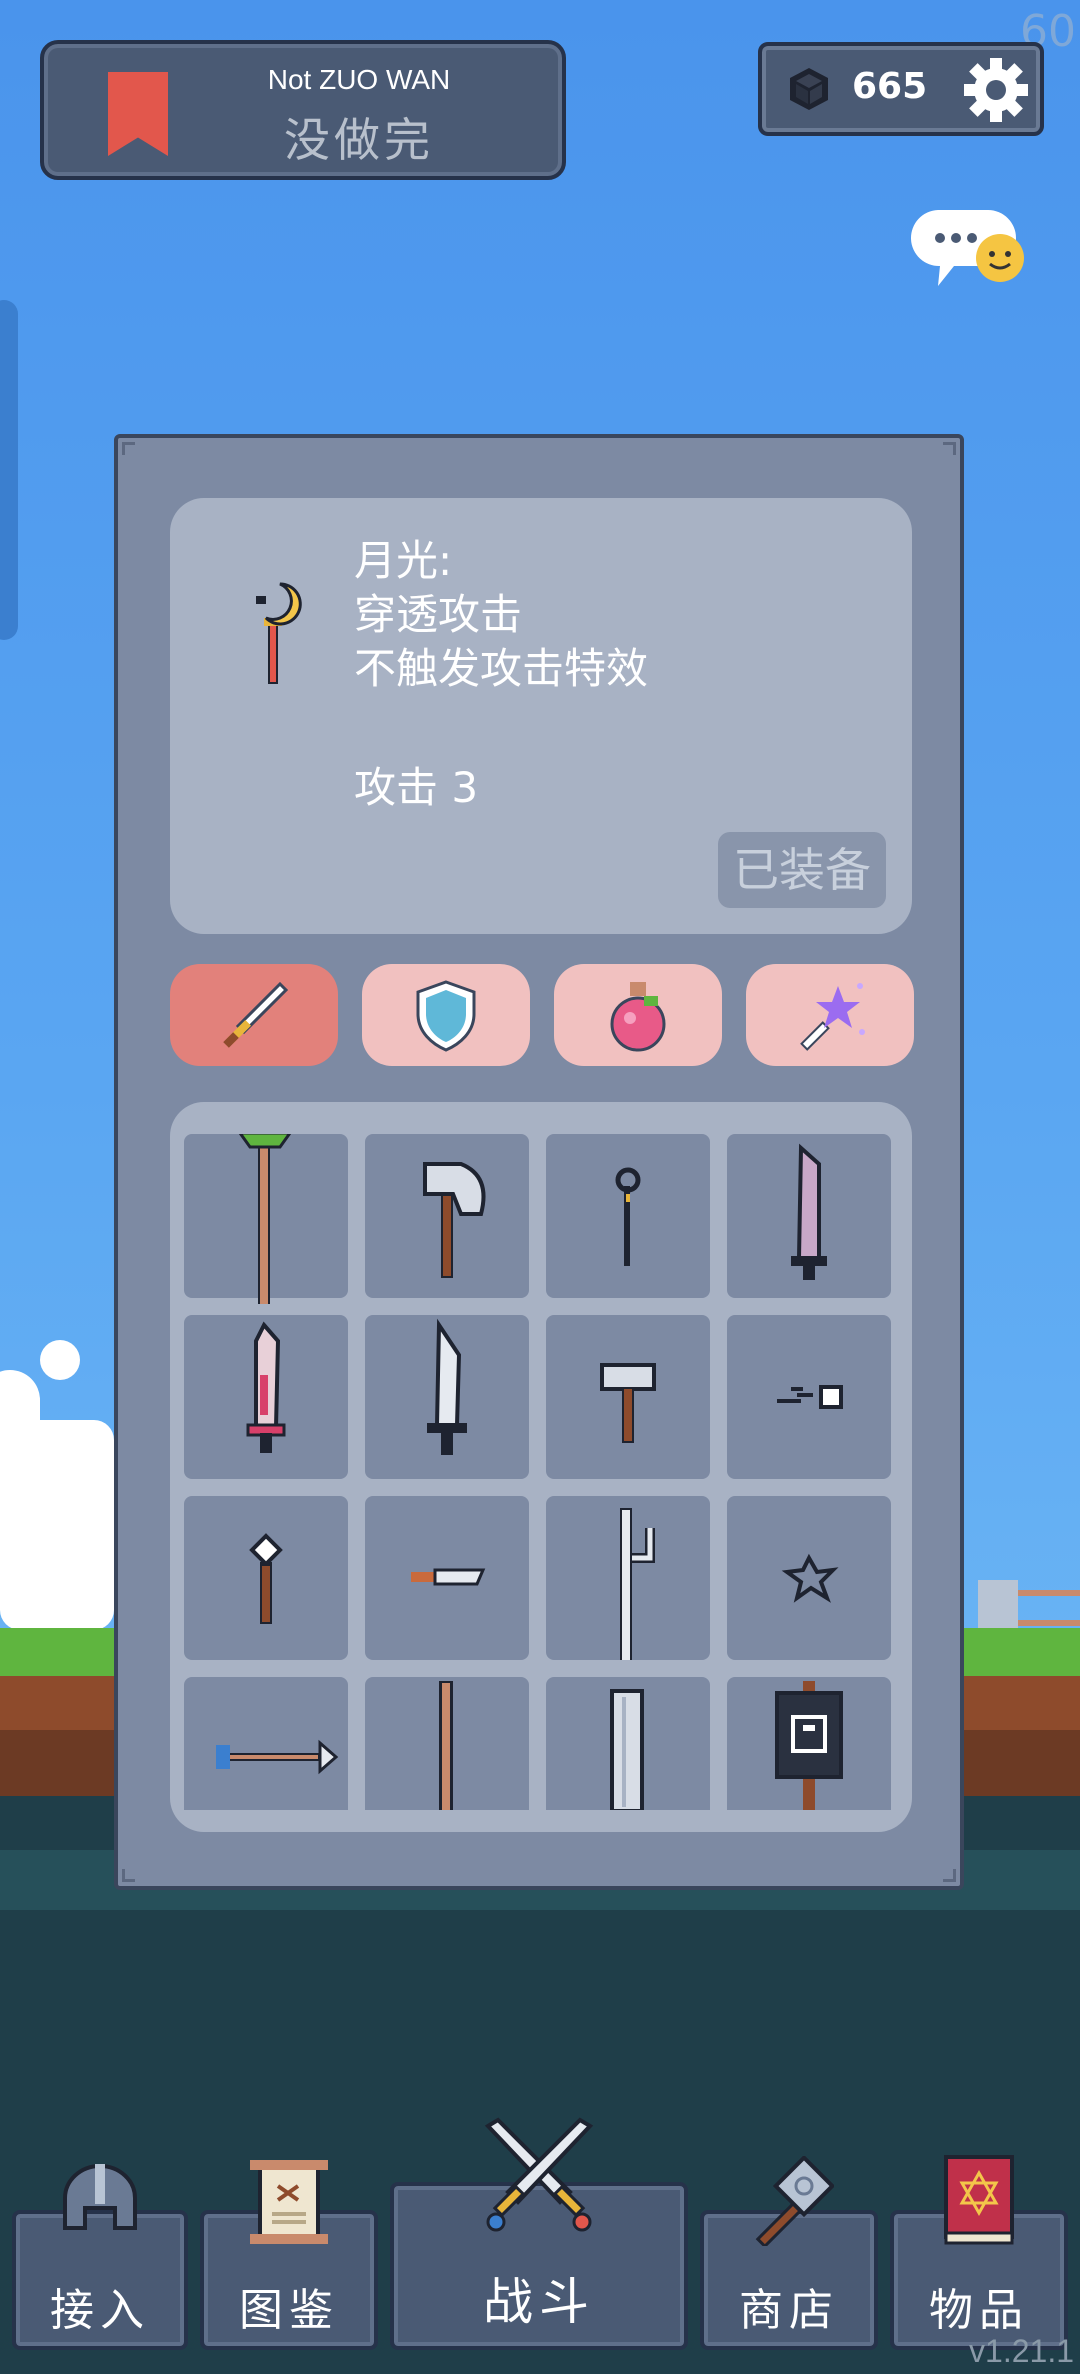 The width and height of the screenshot is (1080, 2374). I want to click on tab-weapon, so click(254, 1015).